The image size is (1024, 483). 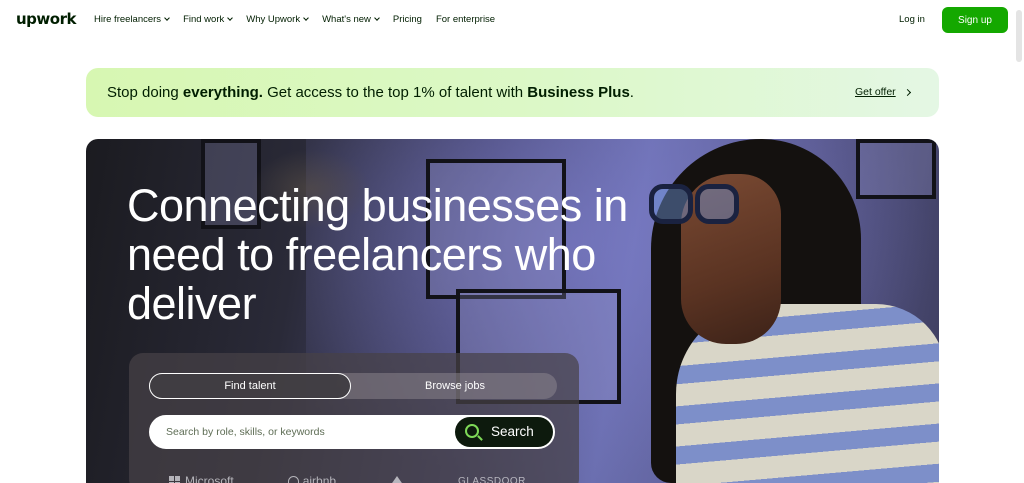 I want to click on login-link: Log in, so click(x=912, y=19).